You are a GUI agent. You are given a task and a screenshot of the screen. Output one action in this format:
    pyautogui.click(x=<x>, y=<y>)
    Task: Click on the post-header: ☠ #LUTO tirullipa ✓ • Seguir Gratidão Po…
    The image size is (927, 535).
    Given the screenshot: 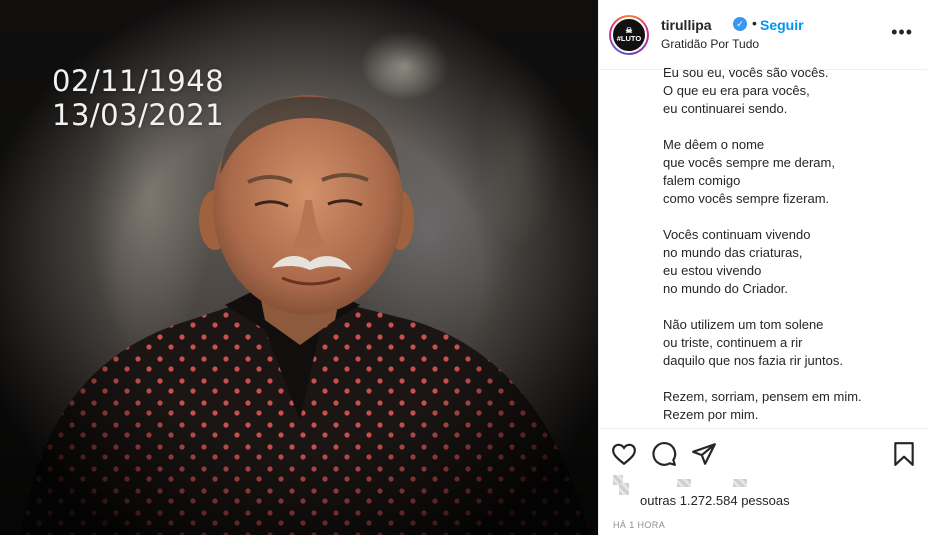 What is the action you would take?
    pyautogui.click(x=763, y=35)
    